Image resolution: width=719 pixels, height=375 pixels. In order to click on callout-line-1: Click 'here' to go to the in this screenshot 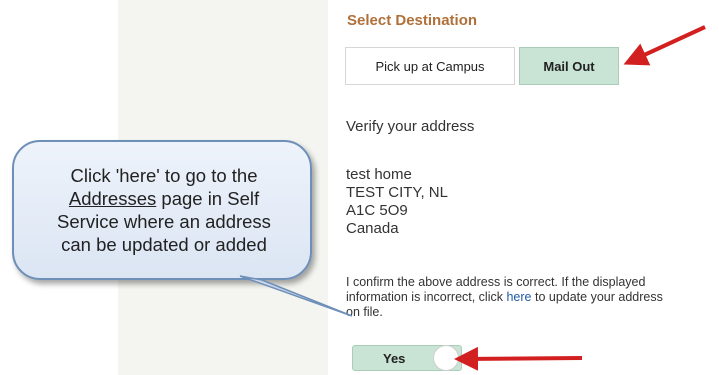, I will do `click(164, 175)`.